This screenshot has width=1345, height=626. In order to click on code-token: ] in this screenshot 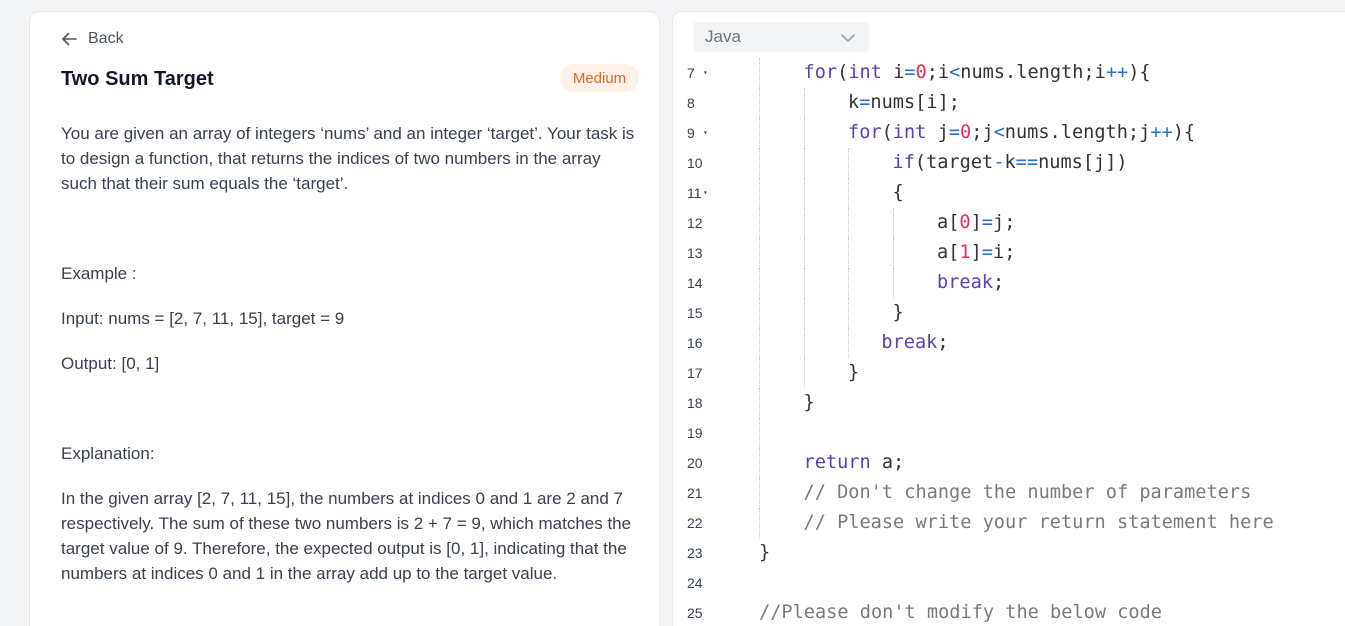, I will do `click(976, 222)`.